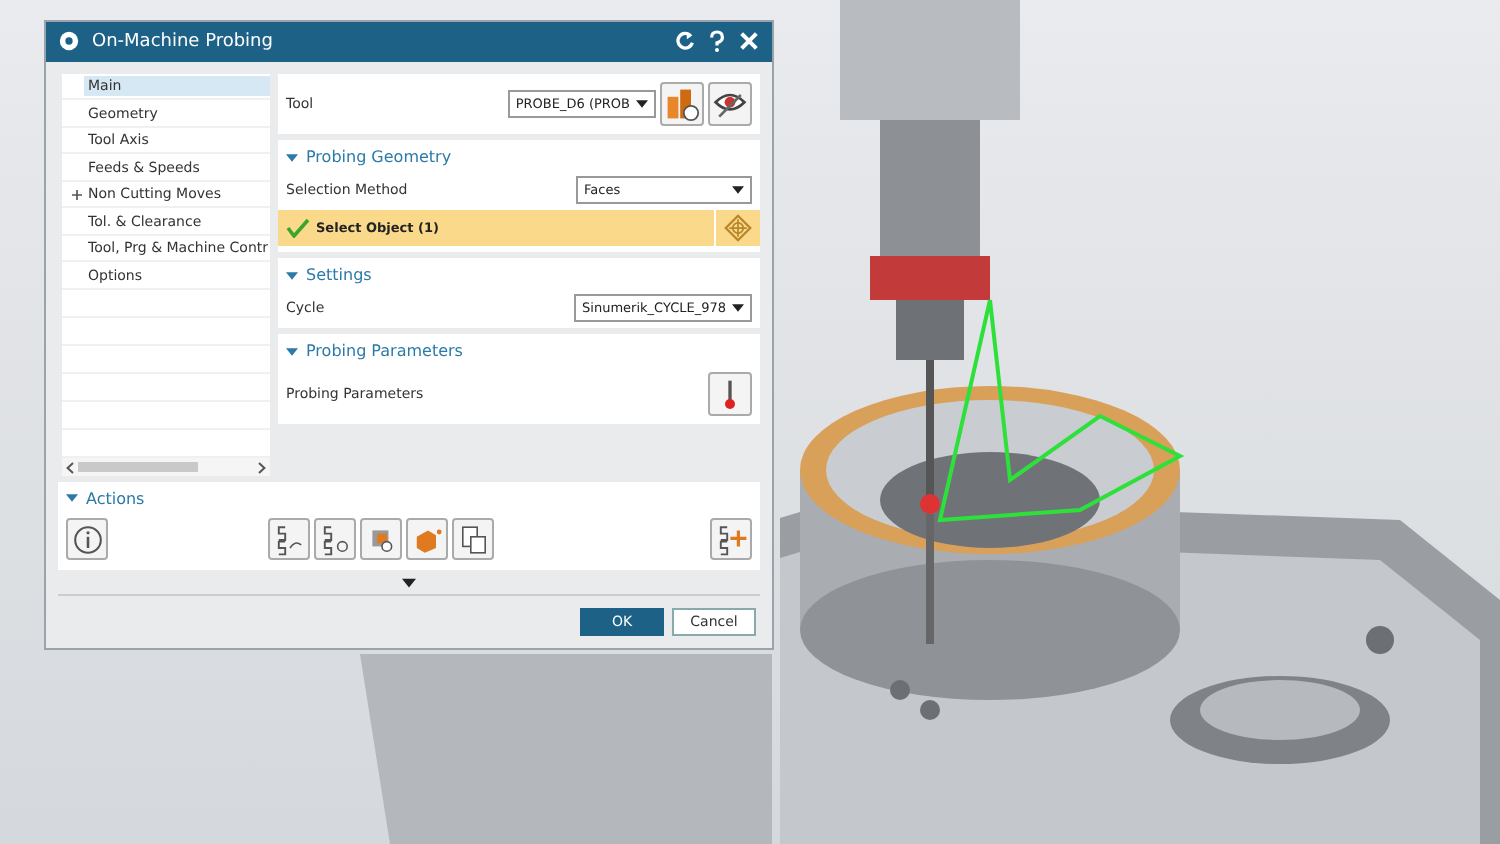 This screenshot has width=1500, height=844. I want to click on replay-button, so click(335, 539).